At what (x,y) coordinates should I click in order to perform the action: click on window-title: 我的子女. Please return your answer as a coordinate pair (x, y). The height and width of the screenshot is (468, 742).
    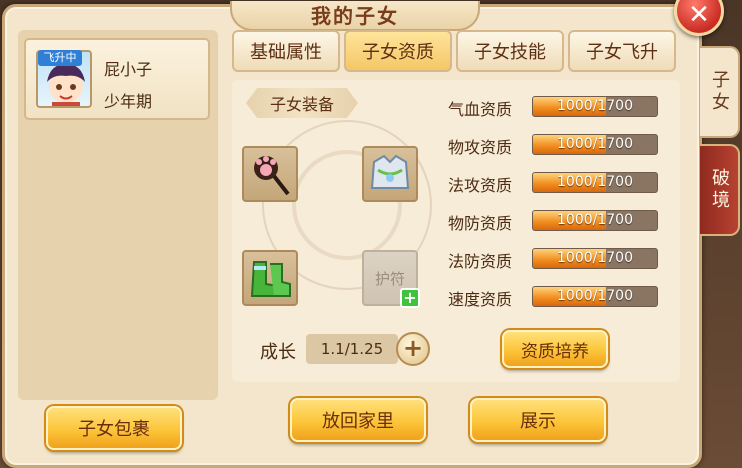
    Looking at the image, I should click on (355, 16).